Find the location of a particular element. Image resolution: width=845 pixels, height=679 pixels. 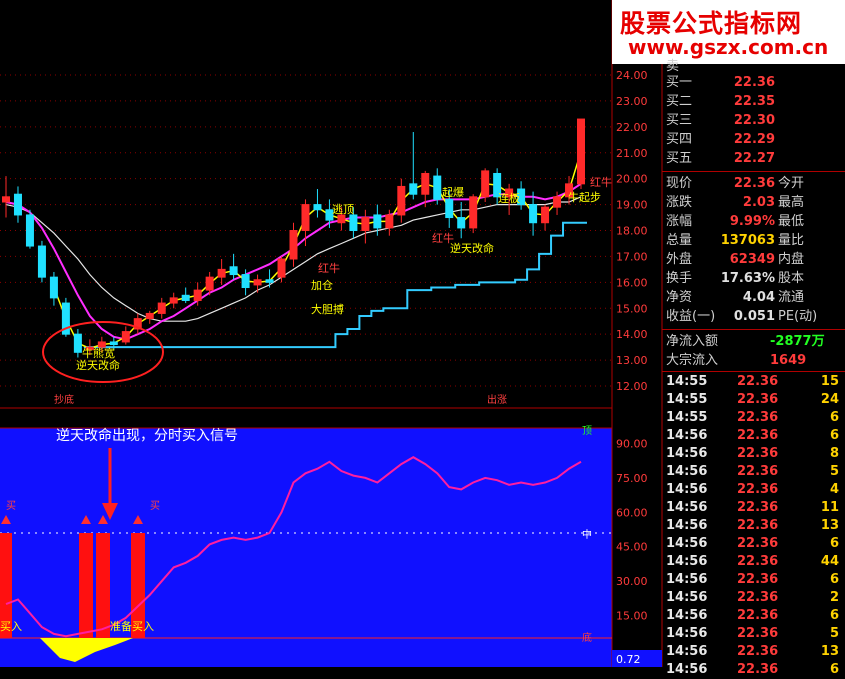

stat-label: 总量 is located at coordinates (679, 240).